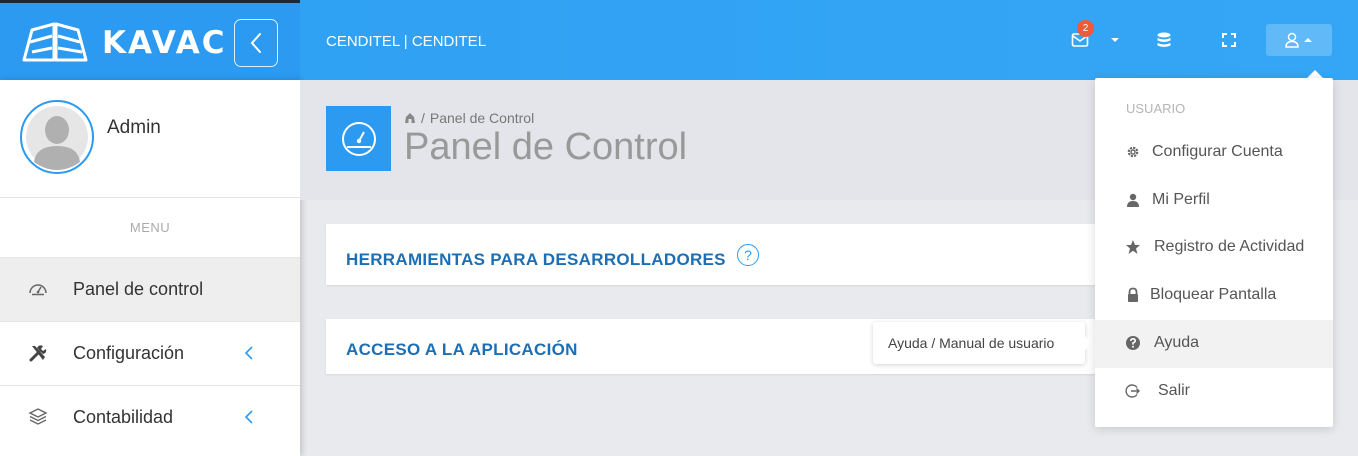 The width and height of the screenshot is (1358, 456). Describe the element at coordinates (1133, 200) in the screenshot. I see `person-icon` at that location.